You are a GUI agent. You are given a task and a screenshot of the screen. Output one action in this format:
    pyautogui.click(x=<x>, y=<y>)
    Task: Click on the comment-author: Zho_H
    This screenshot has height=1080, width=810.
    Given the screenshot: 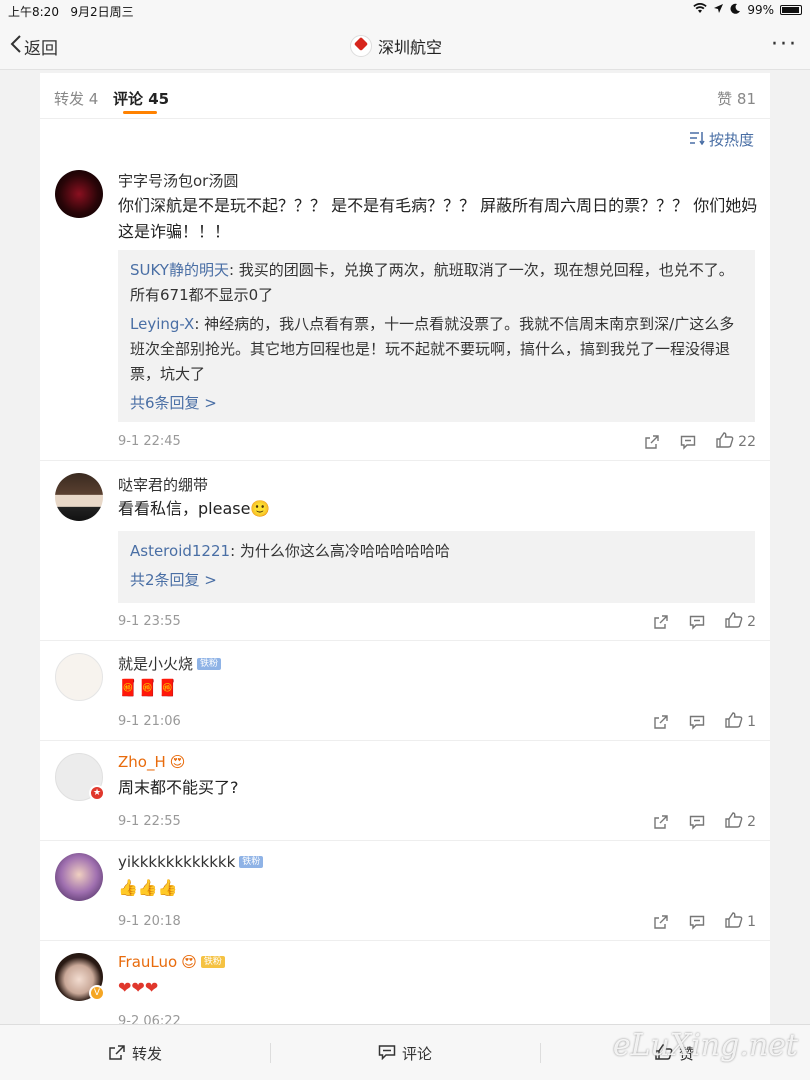 What is the action you would take?
    pyautogui.click(x=142, y=762)
    